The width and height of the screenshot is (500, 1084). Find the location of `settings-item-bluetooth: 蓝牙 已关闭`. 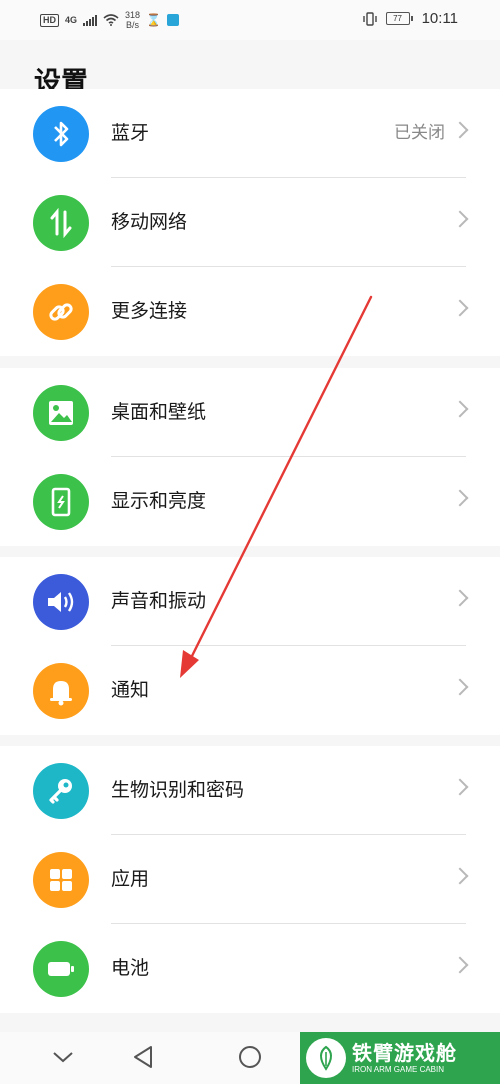

settings-item-bluetooth: 蓝牙 已关闭 is located at coordinates (250, 133).